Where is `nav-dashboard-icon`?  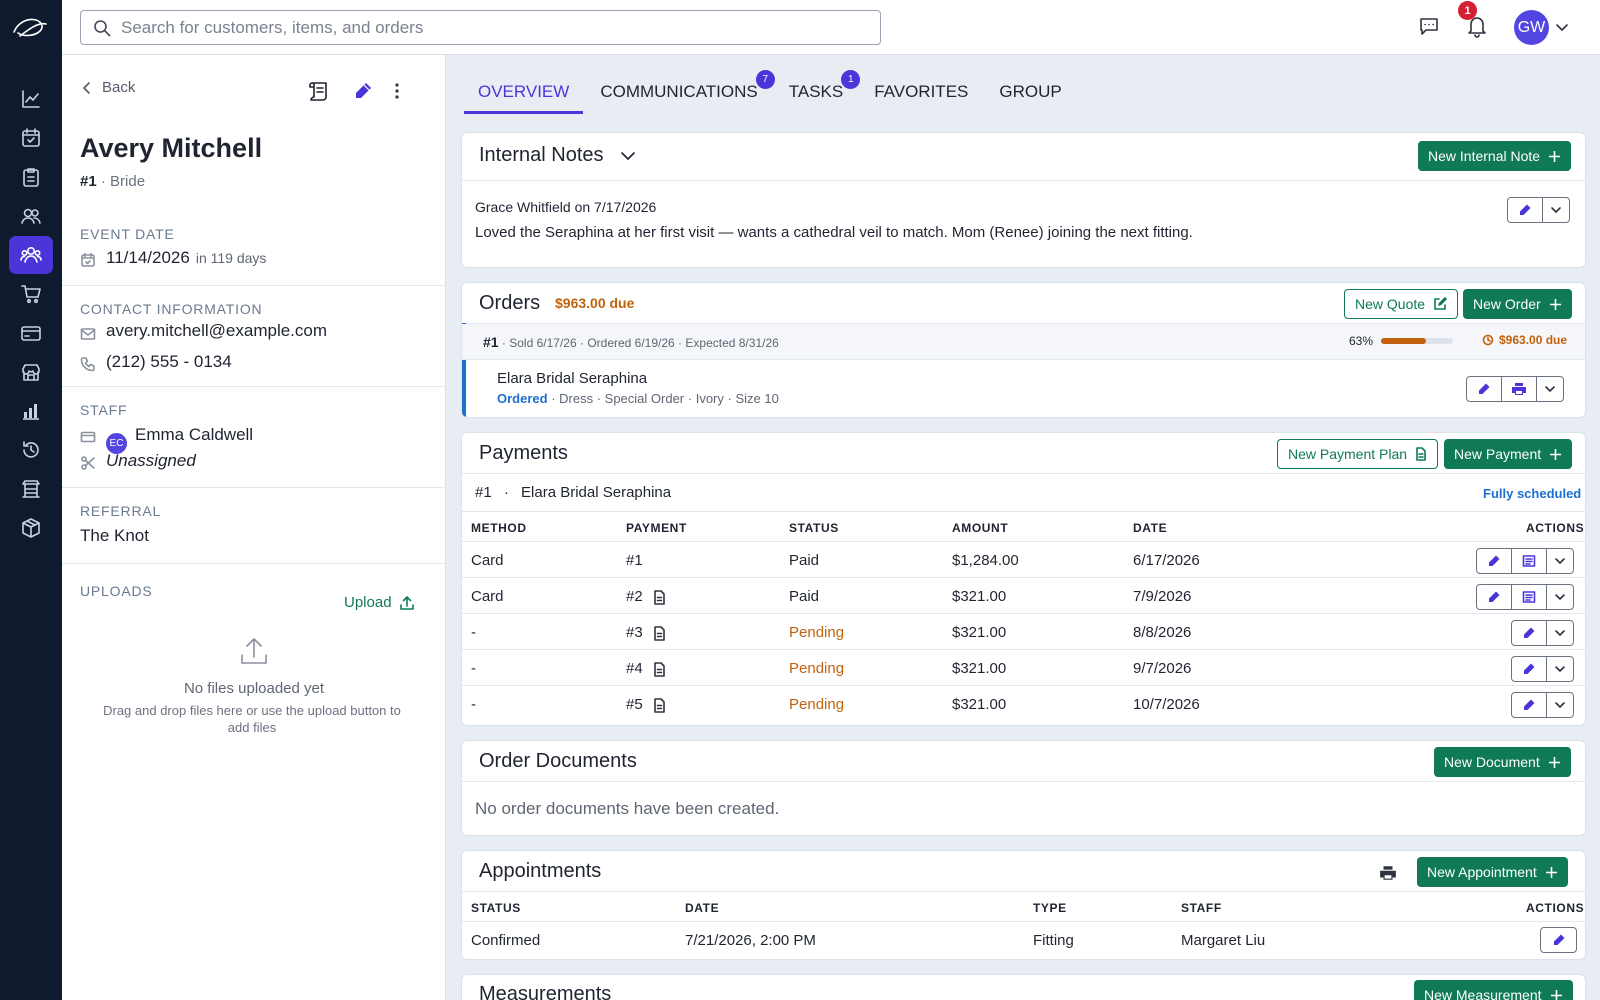 nav-dashboard-icon is located at coordinates (31, 99).